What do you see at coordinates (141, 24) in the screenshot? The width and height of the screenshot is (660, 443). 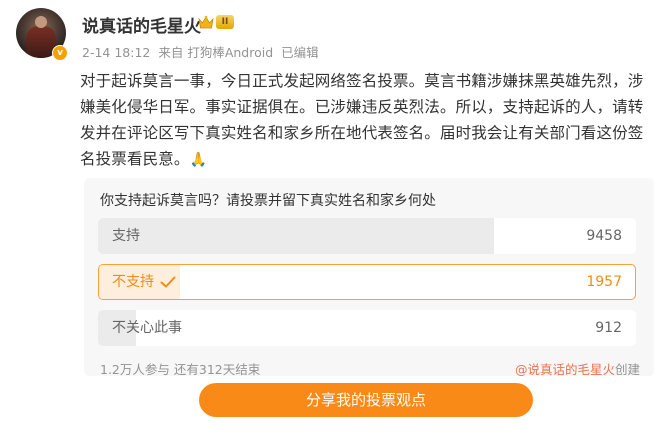 I see `username: 说真话的毛星火` at bounding box center [141, 24].